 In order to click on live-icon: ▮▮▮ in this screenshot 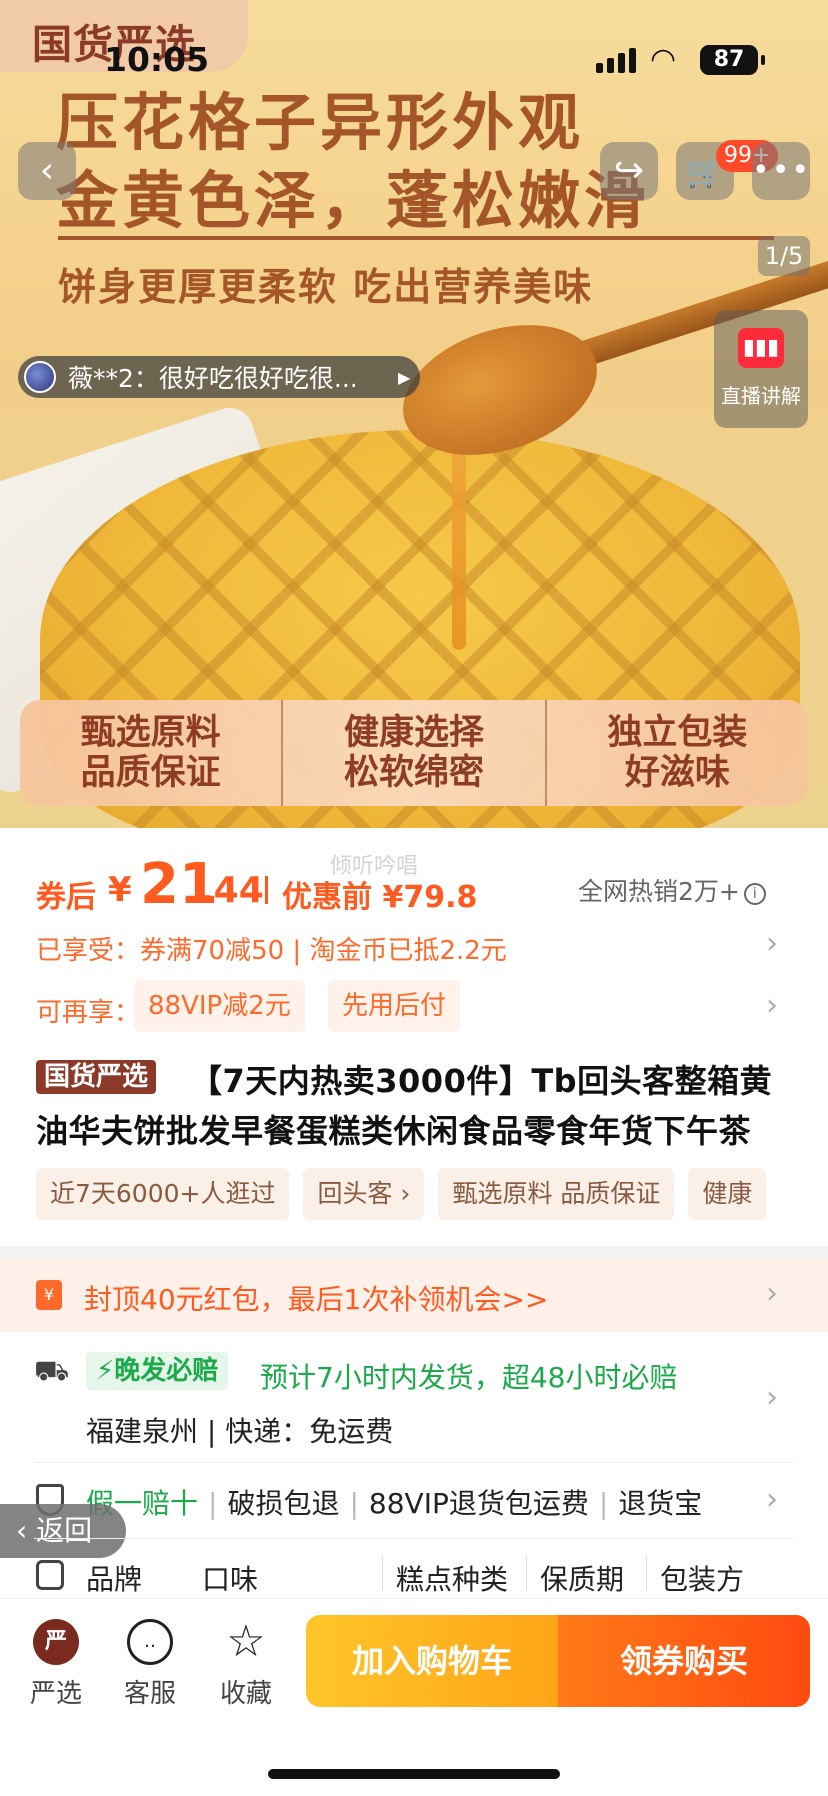, I will do `click(761, 348)`.